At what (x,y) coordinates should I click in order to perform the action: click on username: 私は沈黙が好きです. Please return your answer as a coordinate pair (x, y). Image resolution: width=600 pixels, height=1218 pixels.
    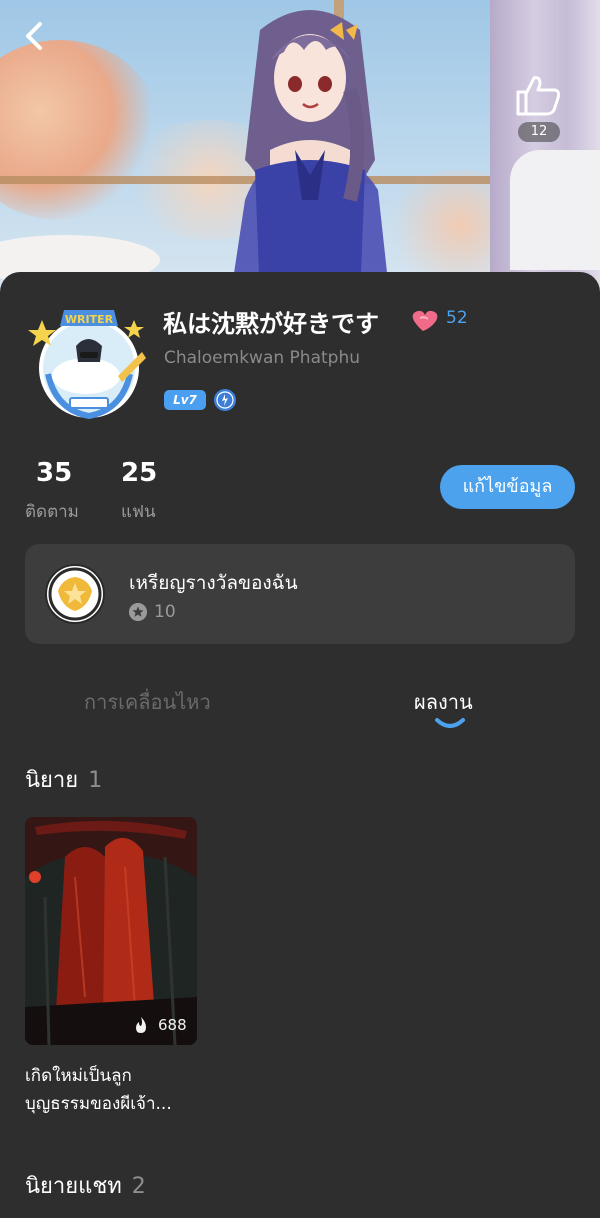
    Looking at the image, I should click on (271, 324).